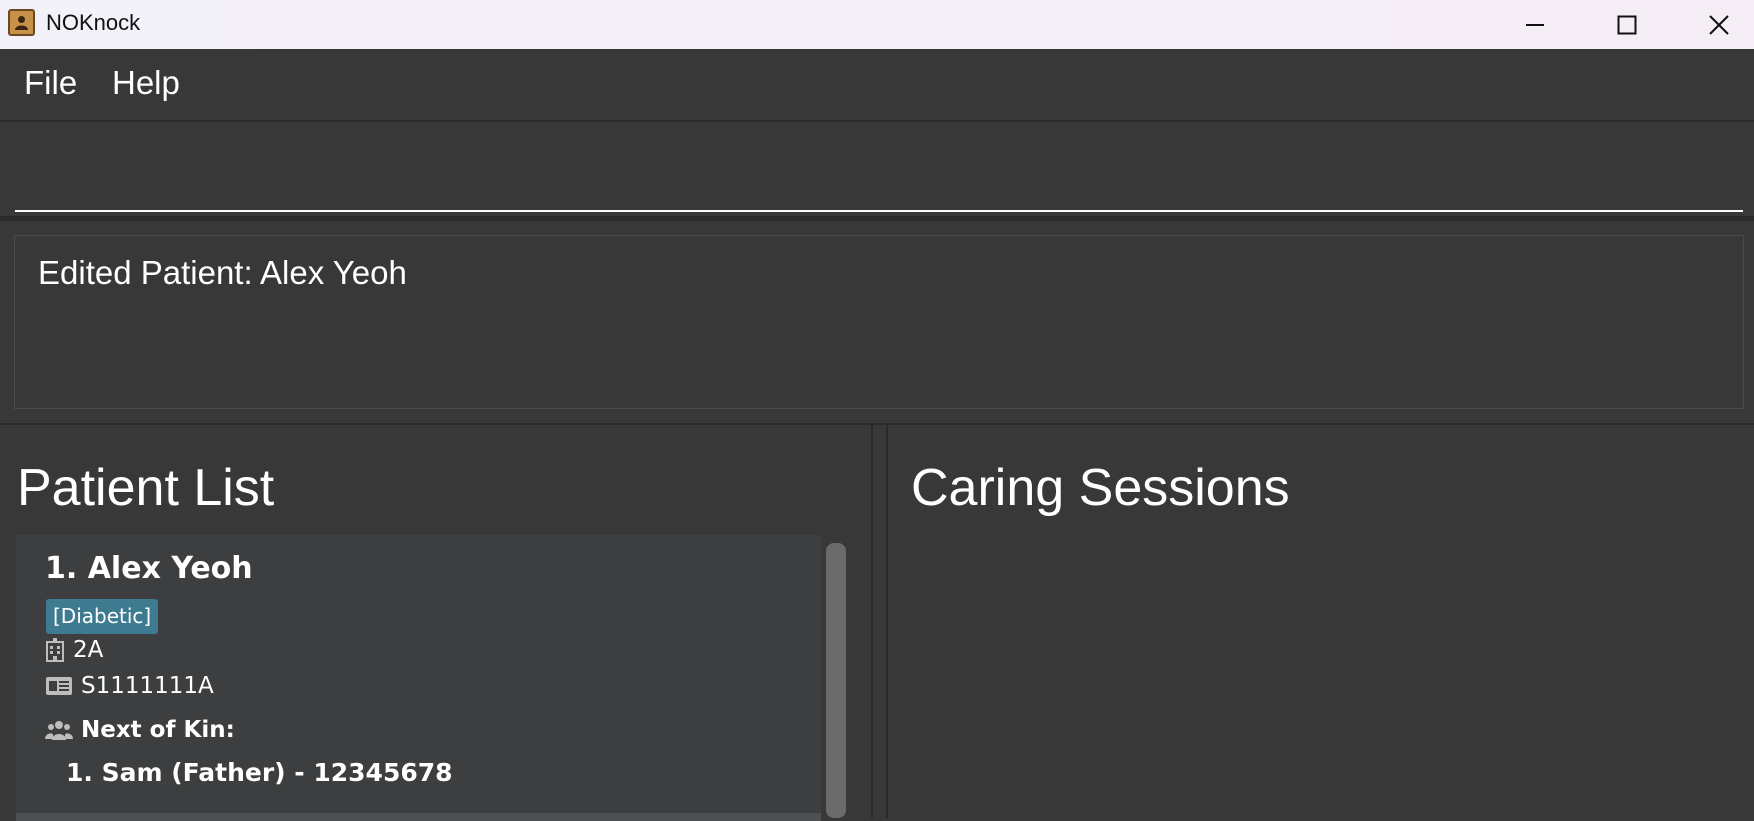 This screenshot has width=1754, height=821. What do you see at coordinates (59, 730) in the screenshot?
I see `group-icon` at bounding box center [59, 730].